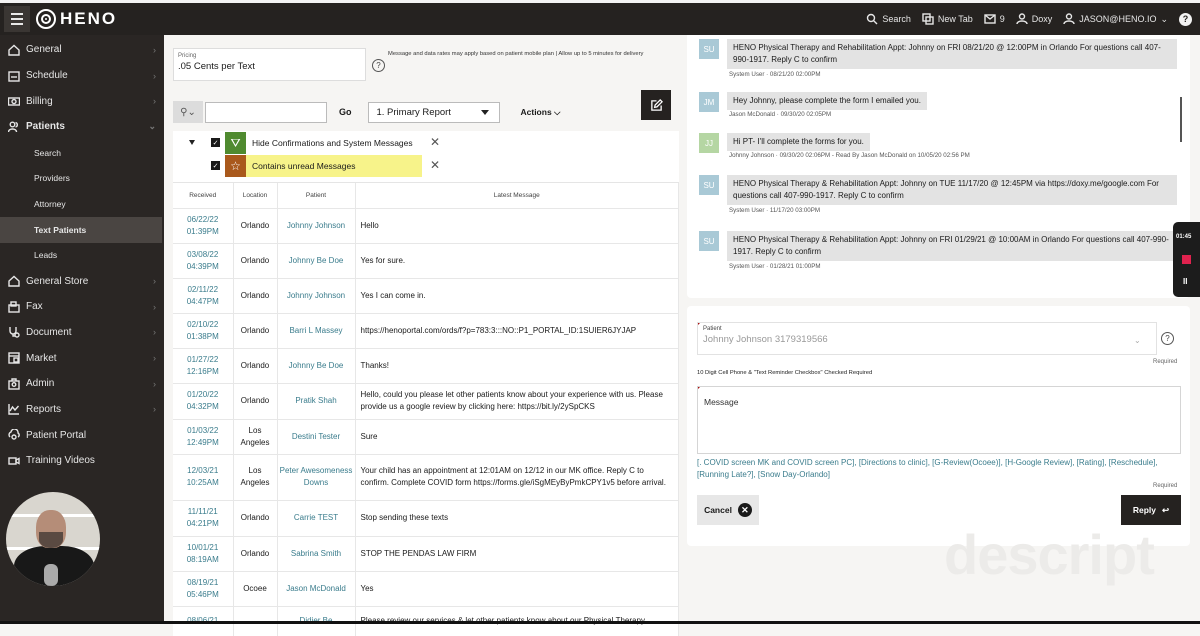 Image resolution: width=1200 pixels, height=636 pixels. Describe the element at coordinates (266, 112) in the screenshot. I see `report-search-input` at that location.